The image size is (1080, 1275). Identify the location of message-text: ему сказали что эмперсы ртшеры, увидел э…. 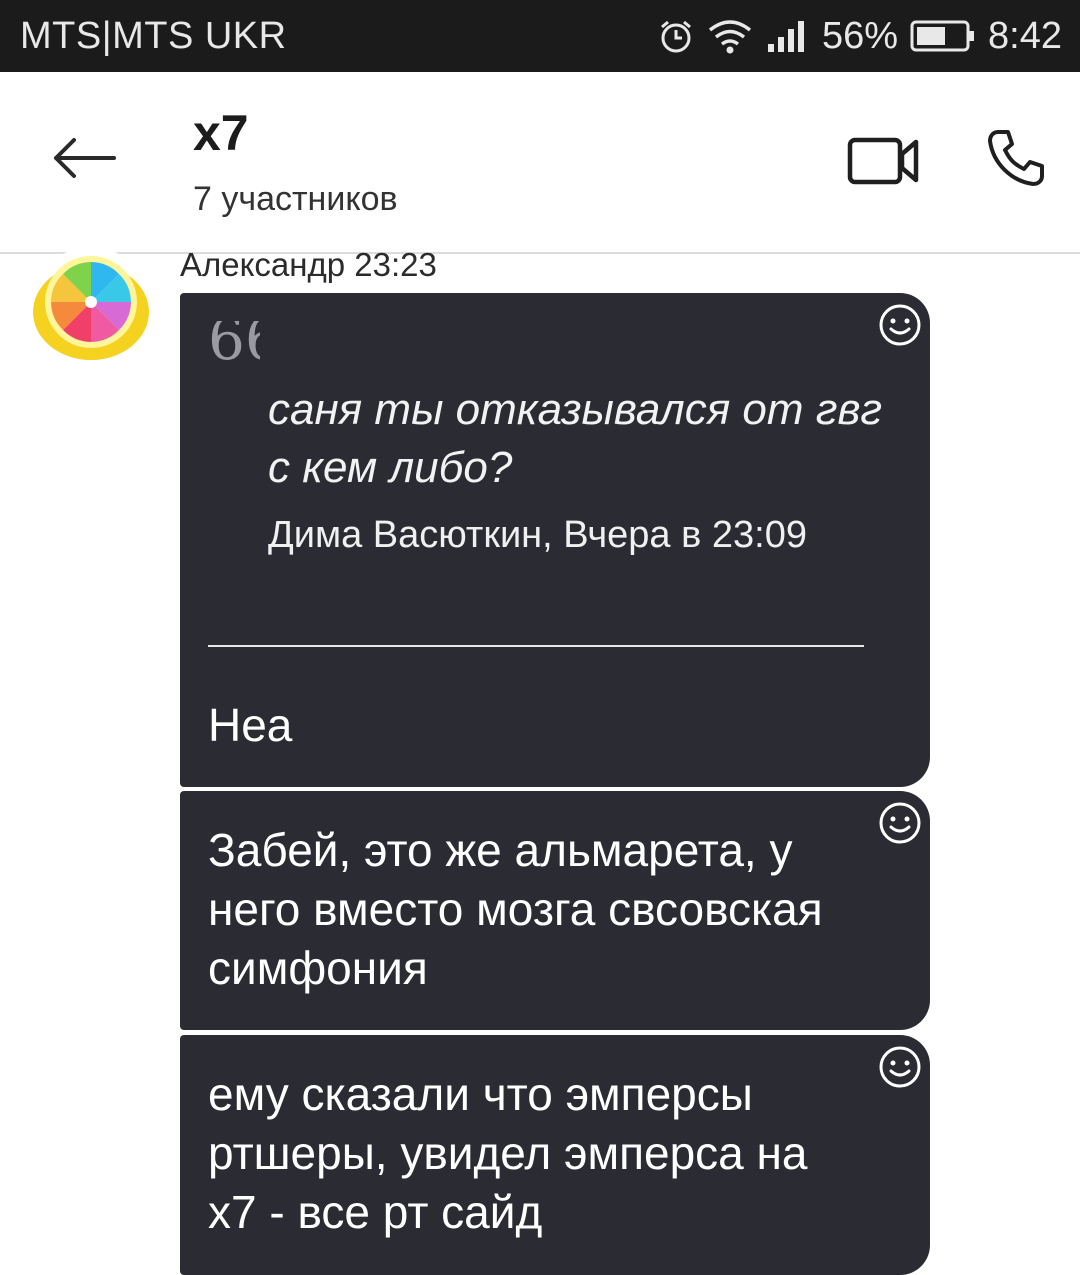
(508, 1153).